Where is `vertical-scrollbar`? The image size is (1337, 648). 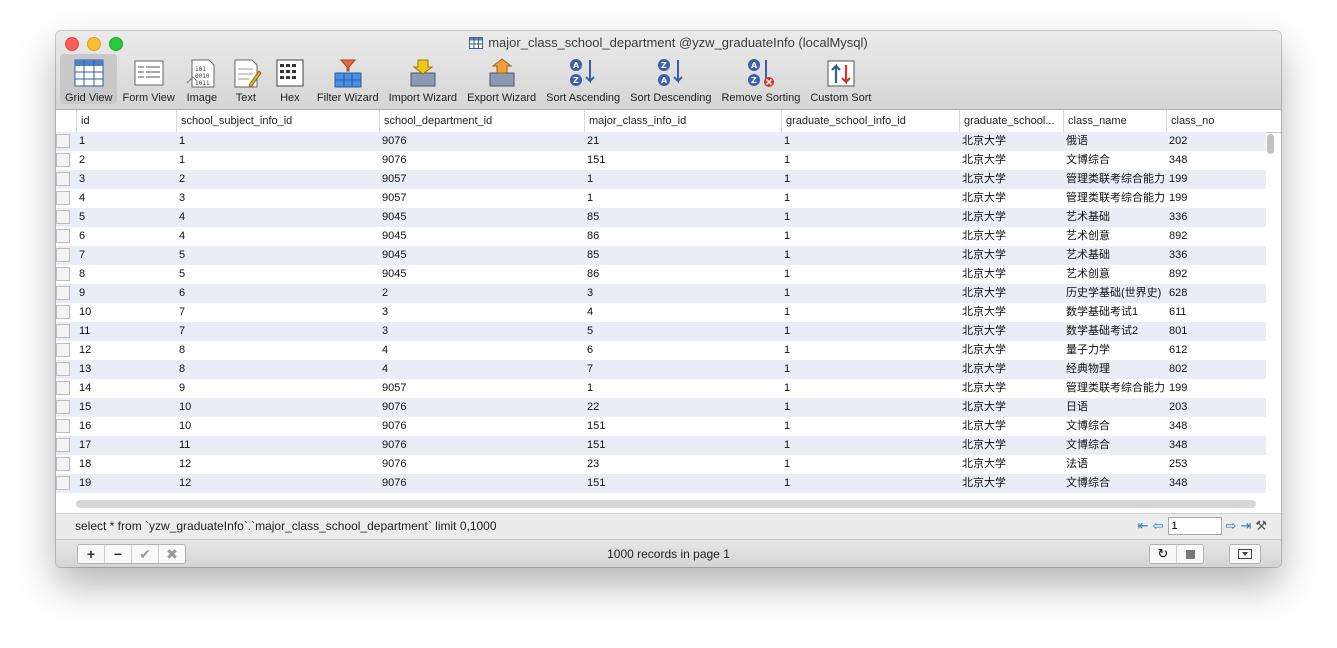
vertical-scrollbar is located at coordinates (1271, 144).